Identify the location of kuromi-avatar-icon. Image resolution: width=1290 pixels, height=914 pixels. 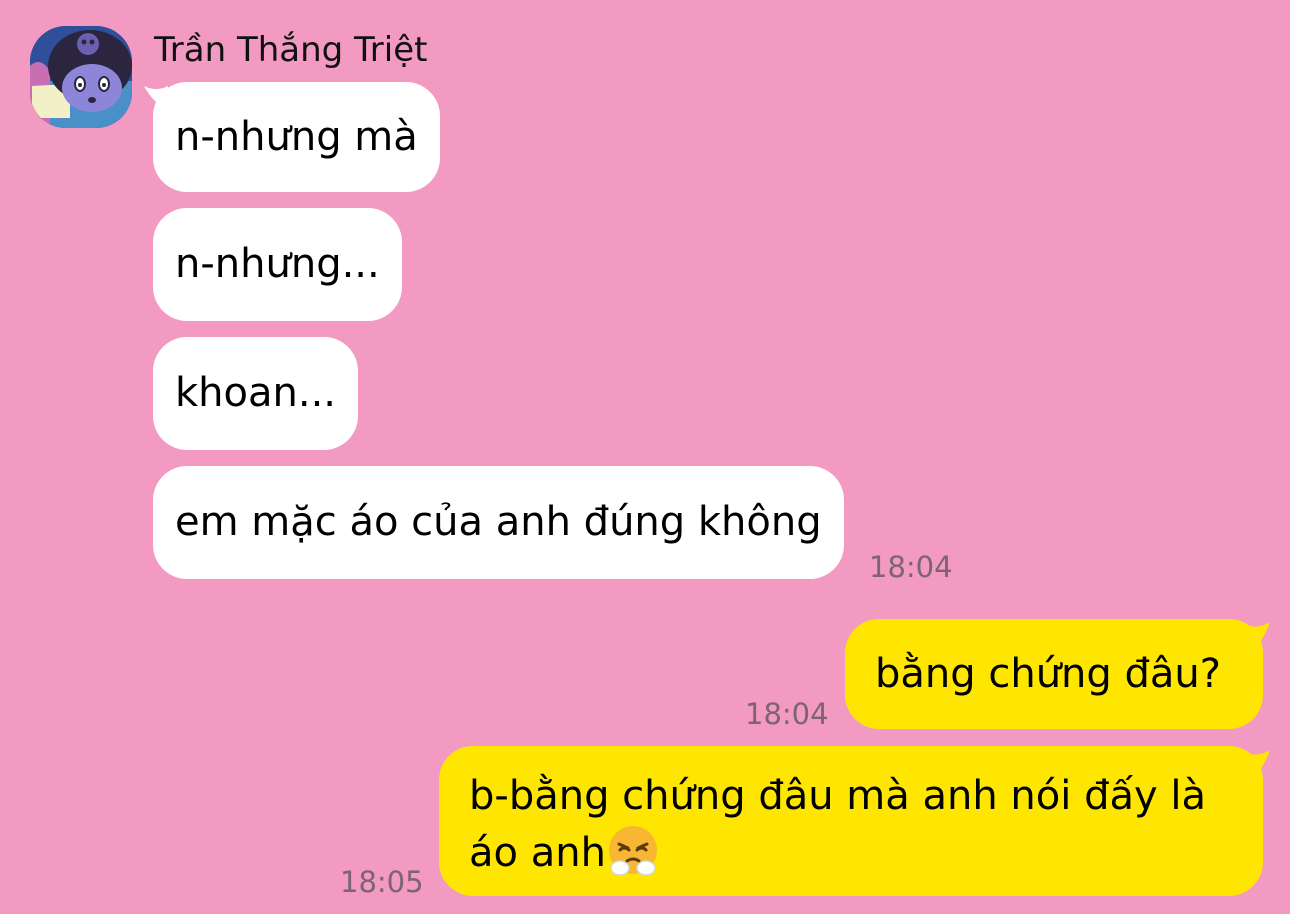
(81, 77).